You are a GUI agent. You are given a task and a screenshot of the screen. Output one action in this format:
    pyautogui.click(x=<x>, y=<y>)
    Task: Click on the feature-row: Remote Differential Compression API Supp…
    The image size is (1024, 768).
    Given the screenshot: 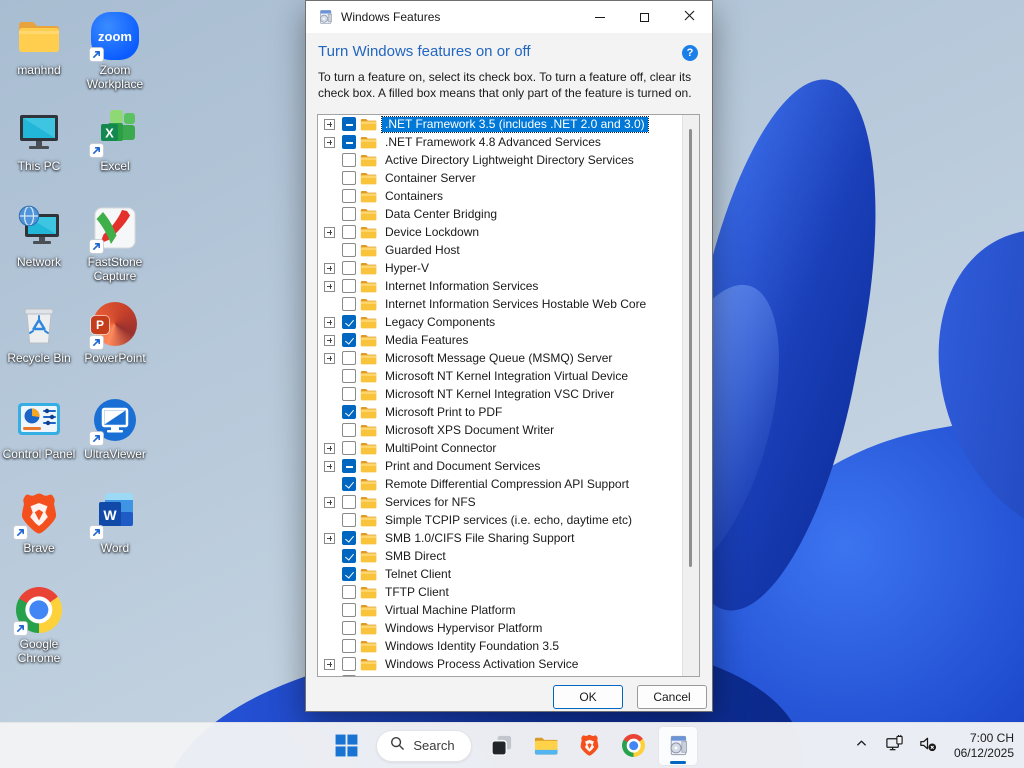 What is the action you would take?
    pyautogui.click(x=500, y=484)
    